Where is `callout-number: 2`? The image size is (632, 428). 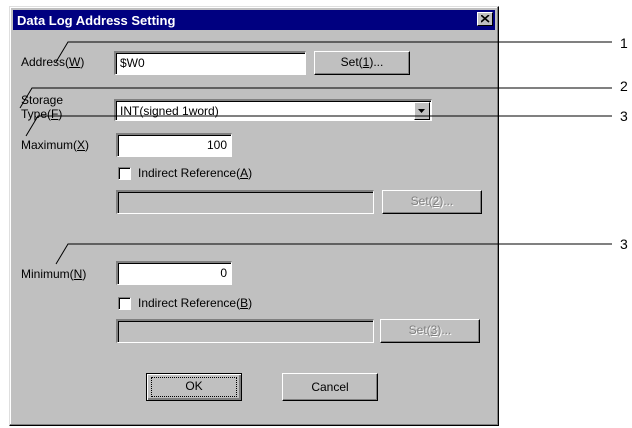
callout-number: 2 is located at coordinates (624, 86).